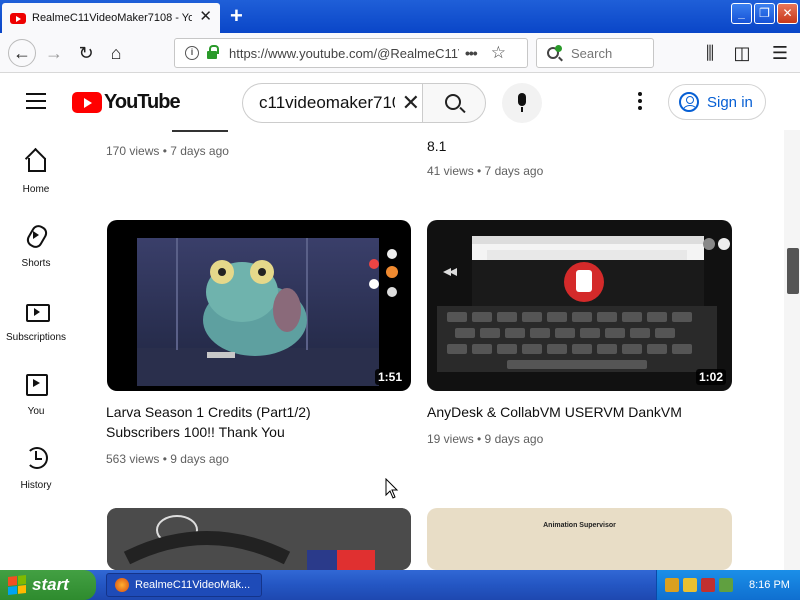  What do you see at coordinates (498, 53) in the screenshot?
I see `bookmark-star-icon: ☆` at bounding box center [498, 53].